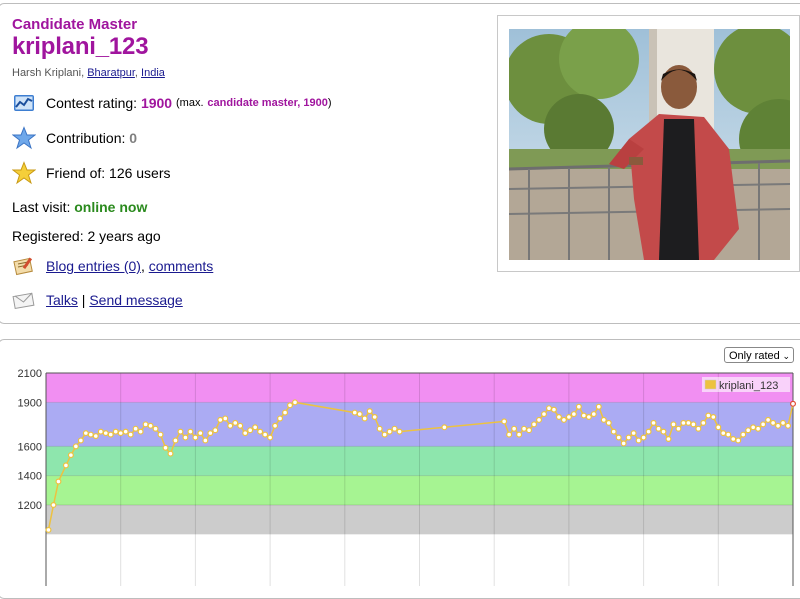 The width and height of the screenshot is (800, 599). What do you see at coordinates (748, 386) in the screenshot?
I see `legend-label: kriplani_123` at bounding box center [748, 386].